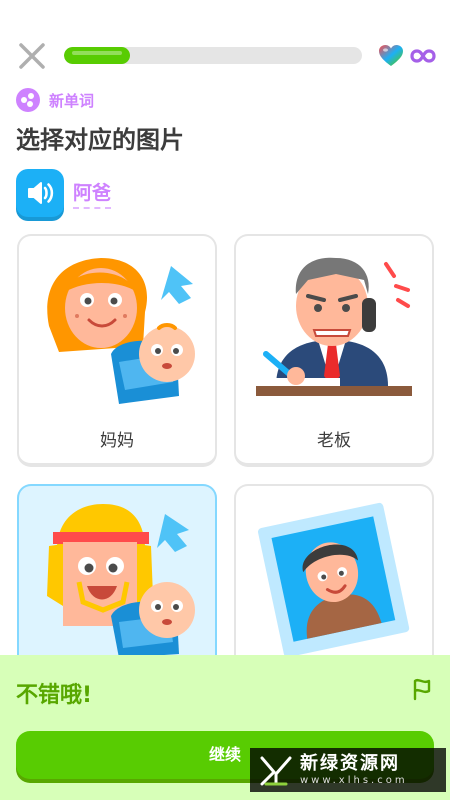 This screenshot has height=800, width=450. What do you see at coordinates (423, 56) in the screenshot?
I see `infinity-icon` at bounding box center [423, 56].